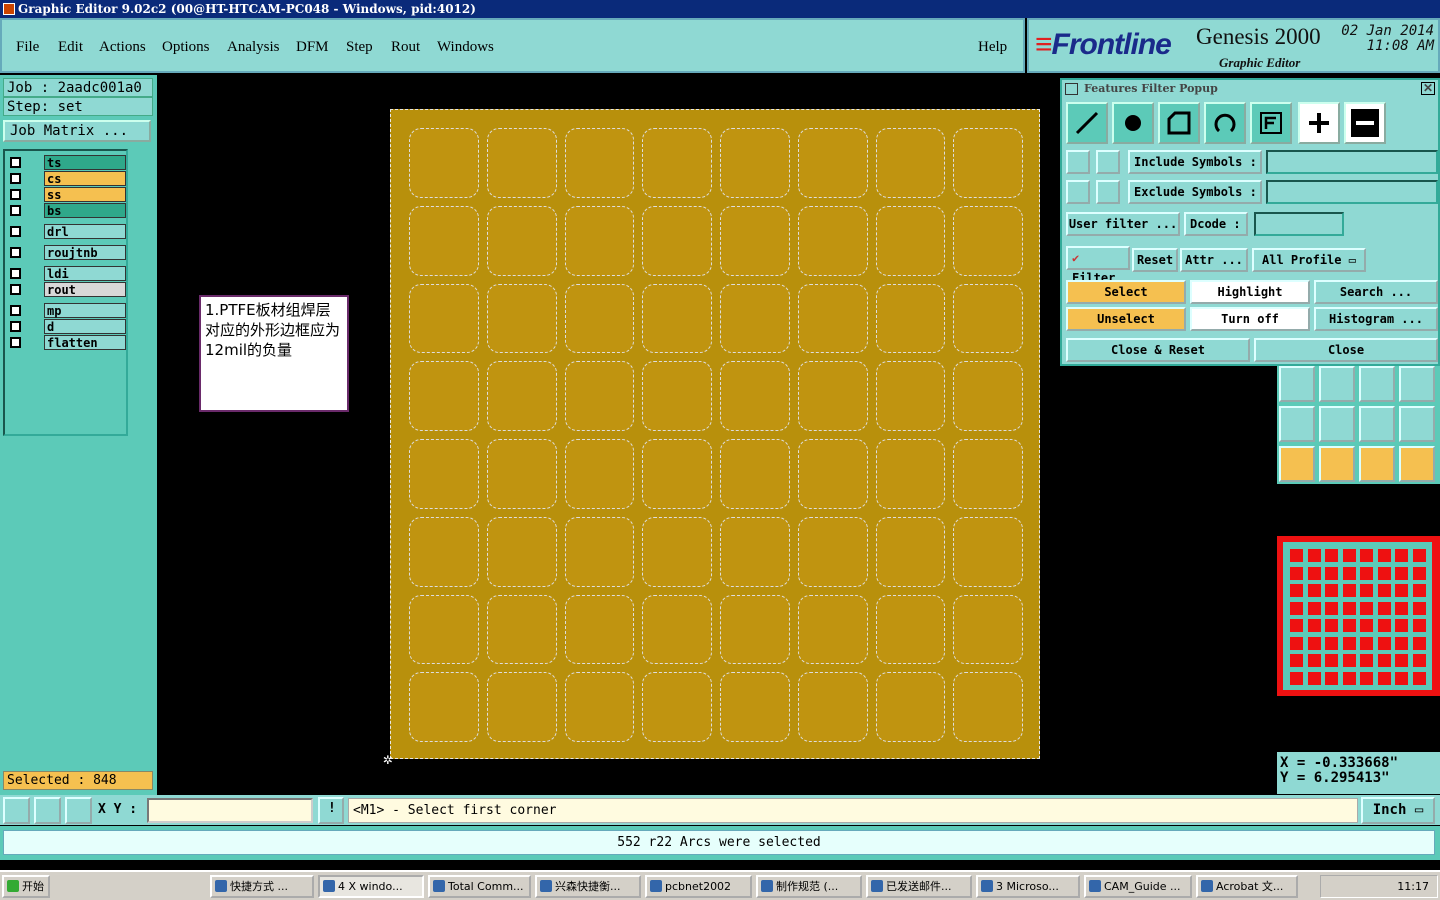  What do you see at coordinates (1179, 123) in the screenshot?
I see `tool-surface` at bounding box center [1179, 123].